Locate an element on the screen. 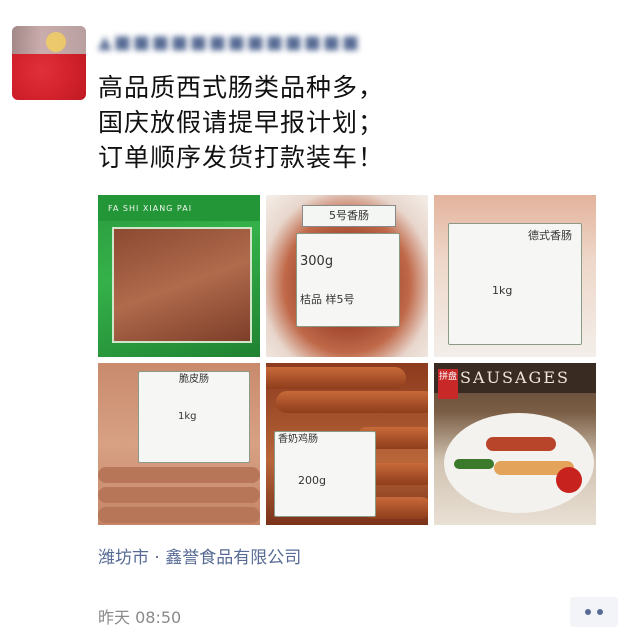  photo-cheese-chicken-sausage-pack: 香奶鸡肠 200g is located at coordinates (347, 444).